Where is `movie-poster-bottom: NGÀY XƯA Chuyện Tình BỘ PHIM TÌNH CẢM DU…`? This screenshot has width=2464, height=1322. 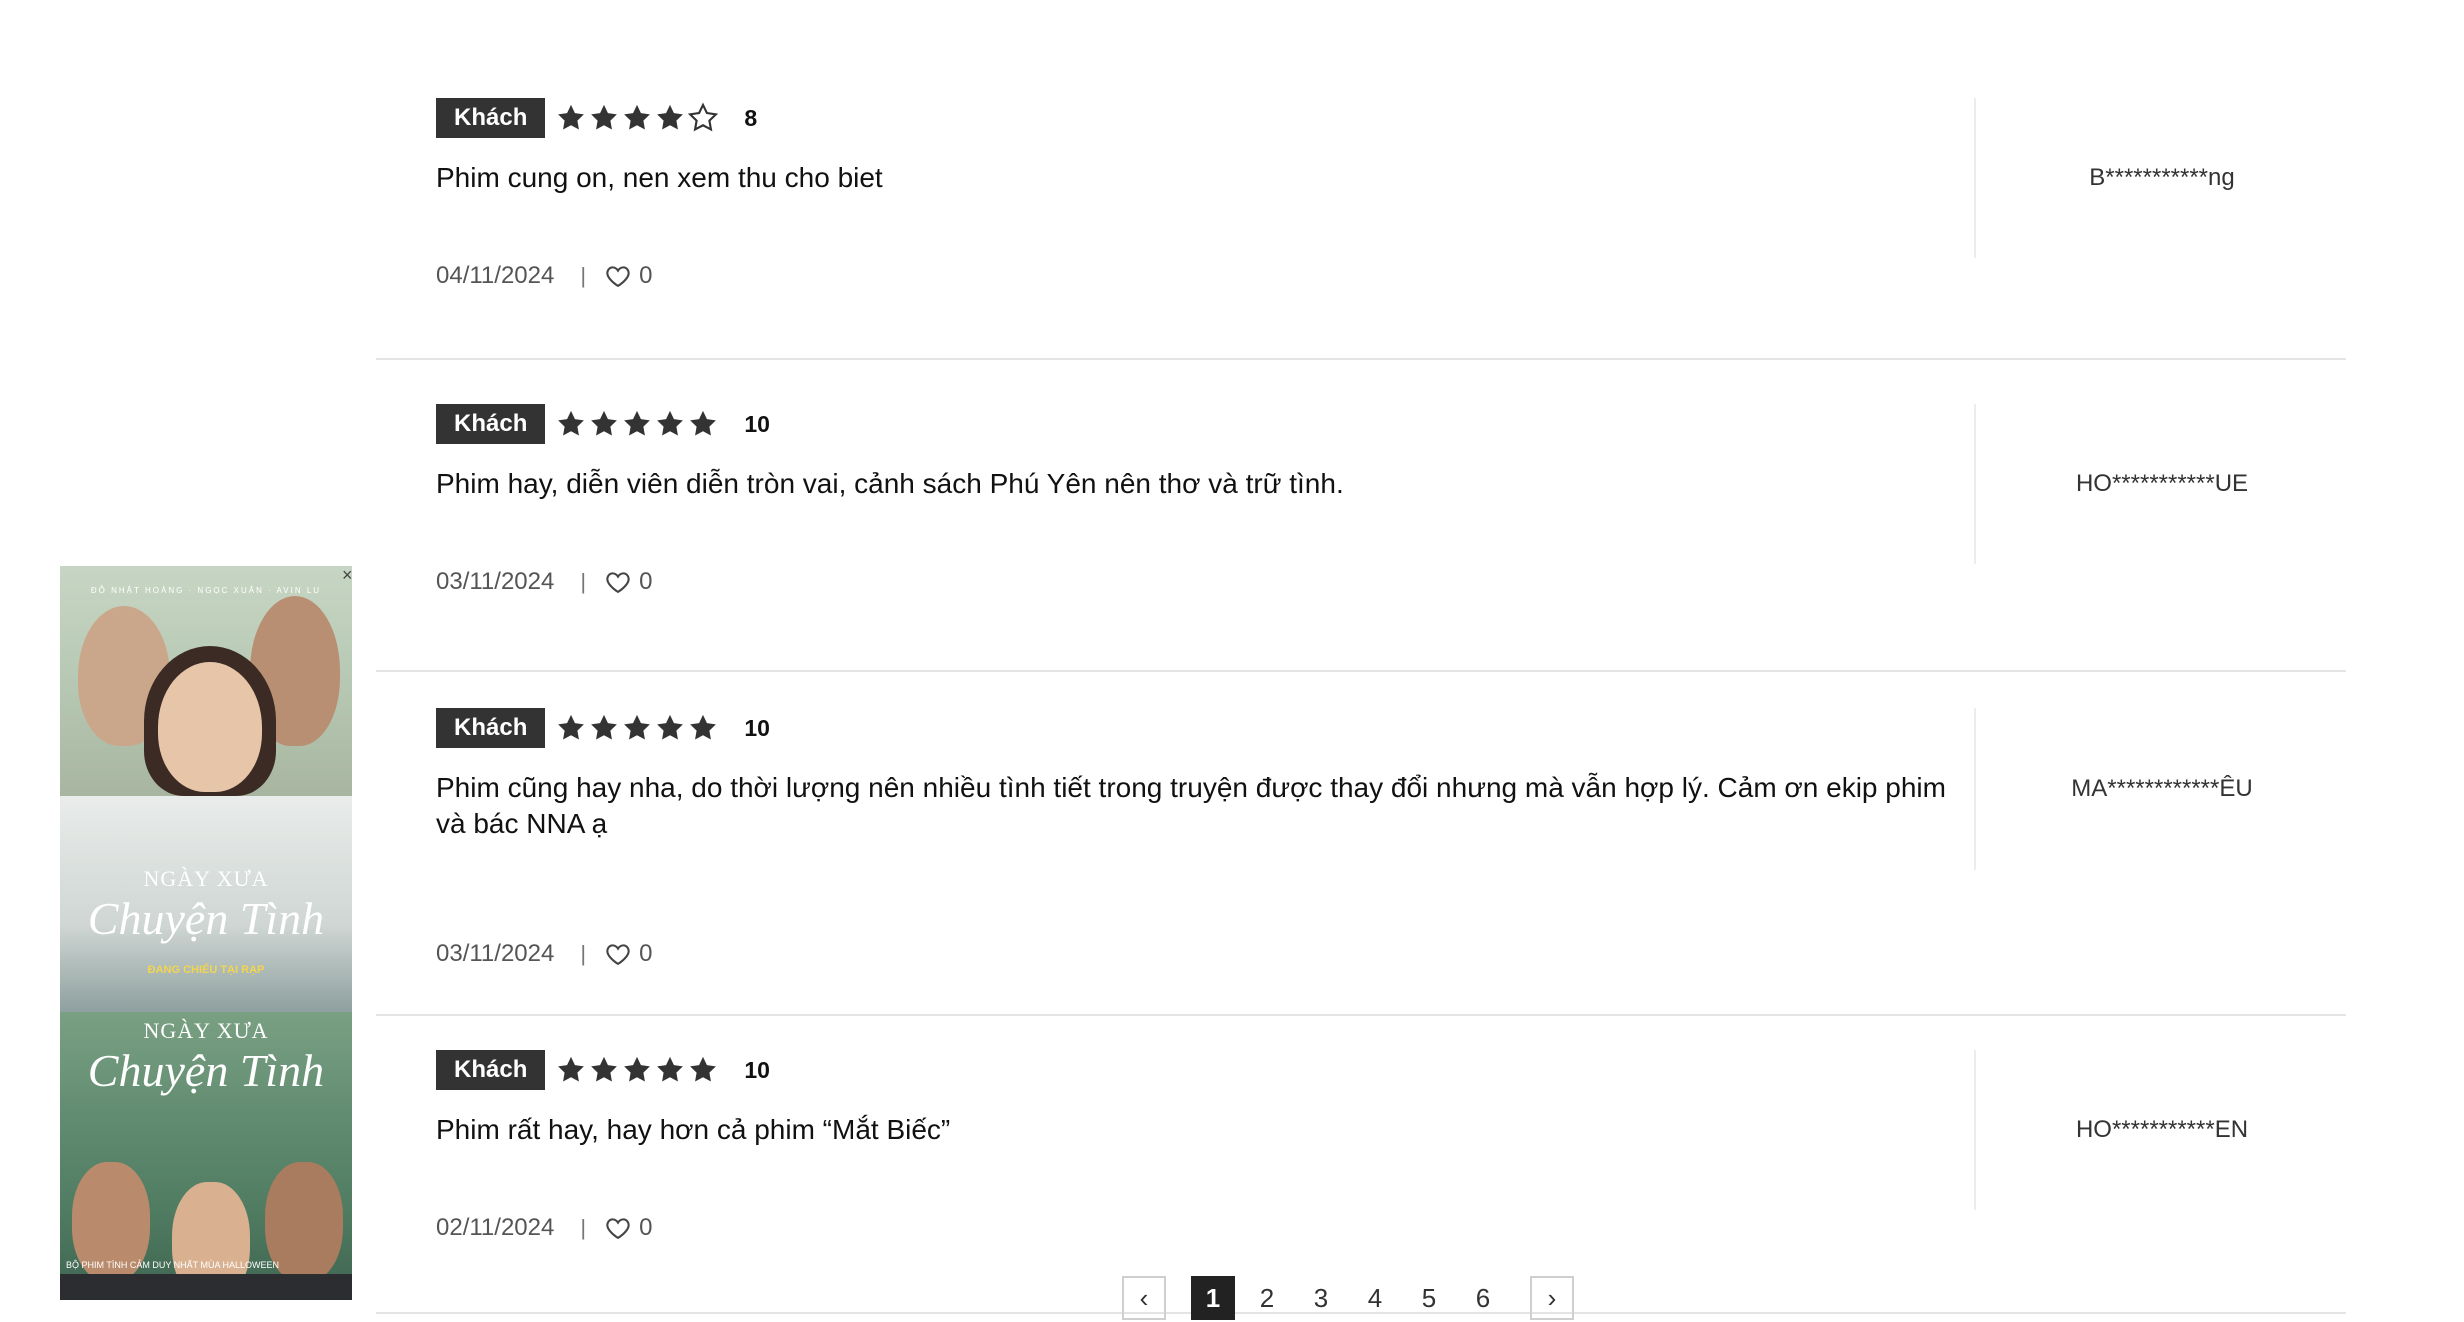 movie-poster-bottom: NGÀY XƯA Chuyện Tình BỘ PHIM TÌNH CẢM DU… is located at coordinates (206, 1156).